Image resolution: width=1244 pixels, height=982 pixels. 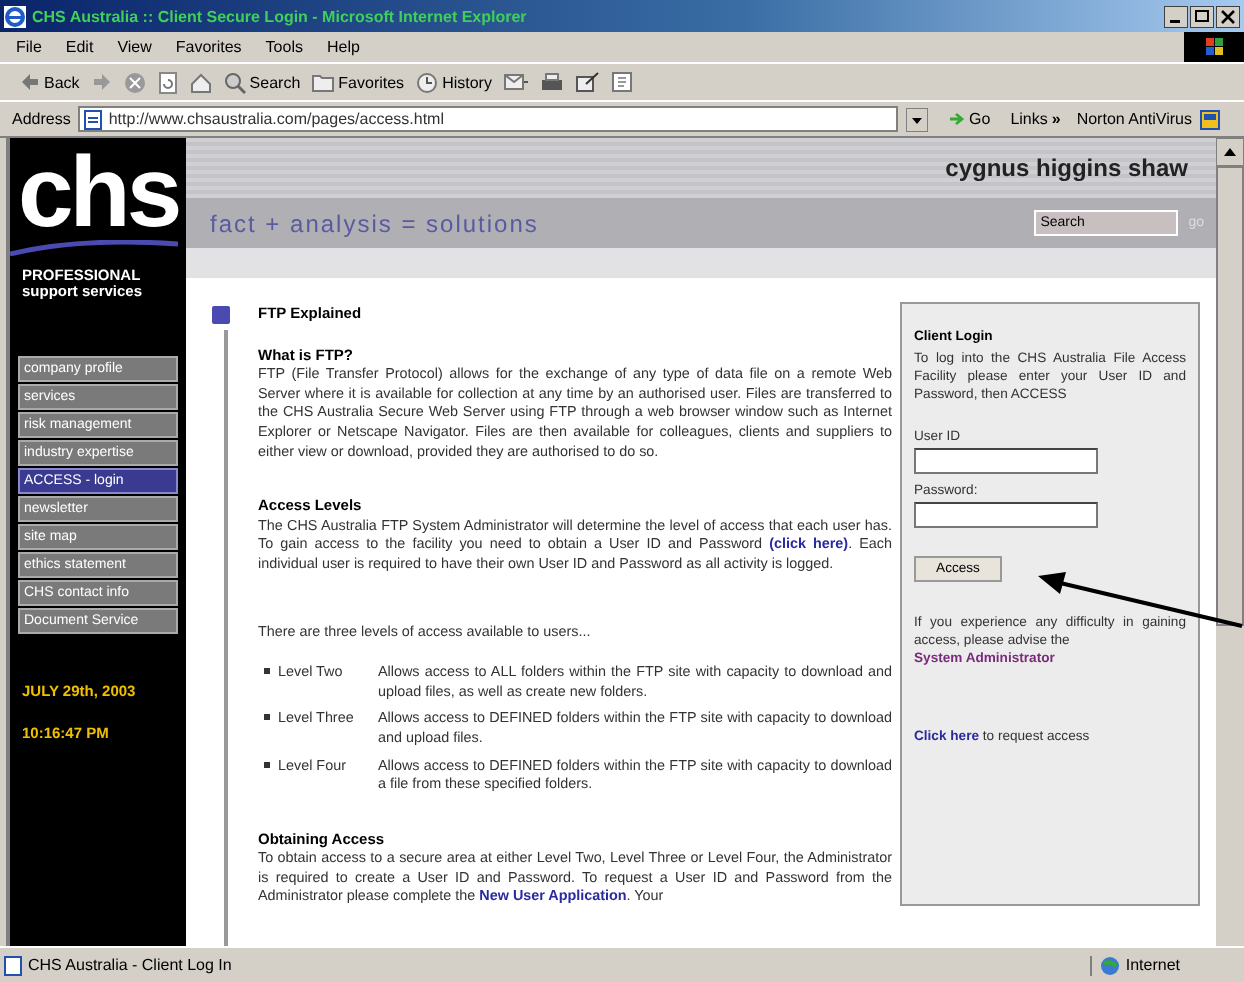 What do you see at coordinates (1210, 119) in the screenshot?
I see `antivirus-icon` at bounding box center [1210, 119].